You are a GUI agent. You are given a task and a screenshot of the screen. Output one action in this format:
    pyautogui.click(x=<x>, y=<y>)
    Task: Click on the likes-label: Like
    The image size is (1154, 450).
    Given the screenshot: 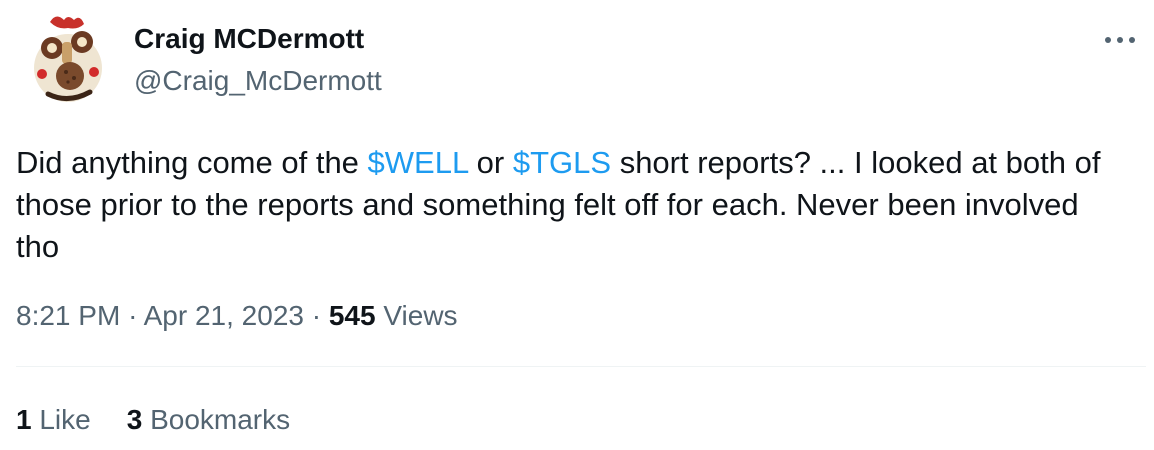 What is the action you would take?
    pyautogui.click(x=65, y=419)
    